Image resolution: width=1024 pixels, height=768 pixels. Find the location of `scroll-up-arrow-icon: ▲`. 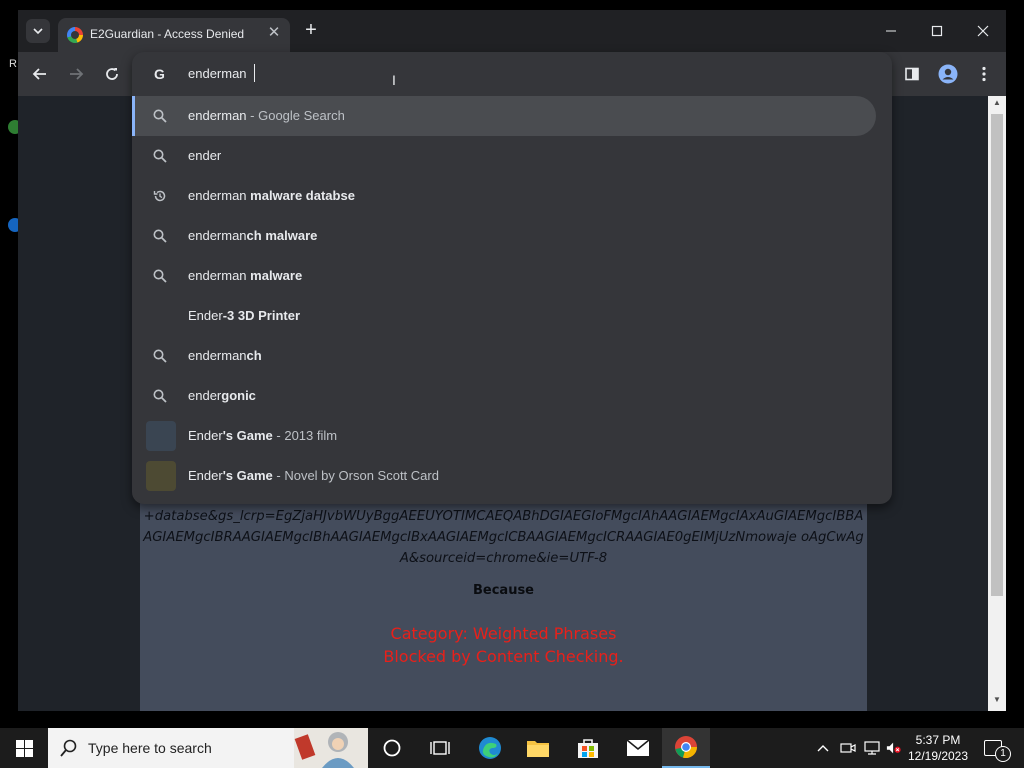

scroll-up-arrow-icon: ▲ is located at coordinates (997, 104).